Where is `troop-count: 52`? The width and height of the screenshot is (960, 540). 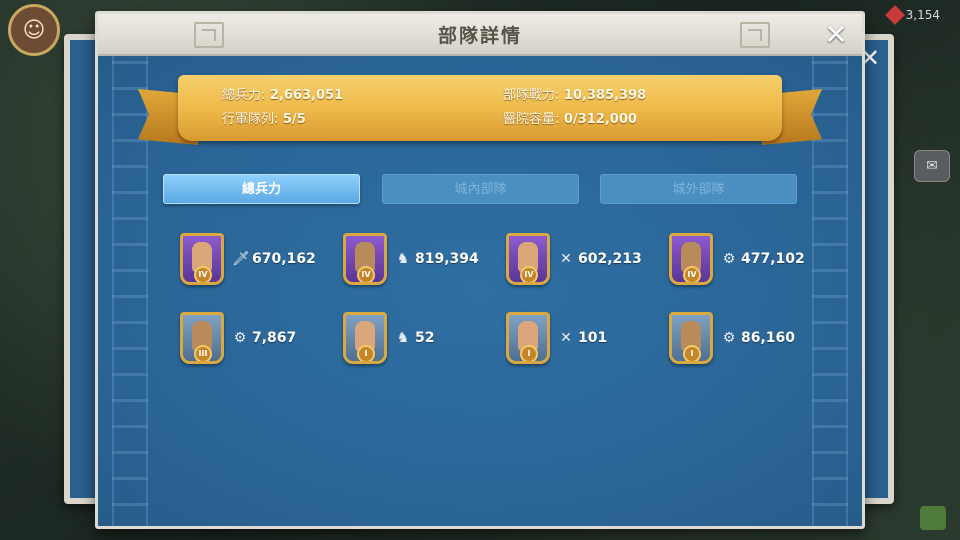 troop-count: 52 is located at coordinates (425, 338).